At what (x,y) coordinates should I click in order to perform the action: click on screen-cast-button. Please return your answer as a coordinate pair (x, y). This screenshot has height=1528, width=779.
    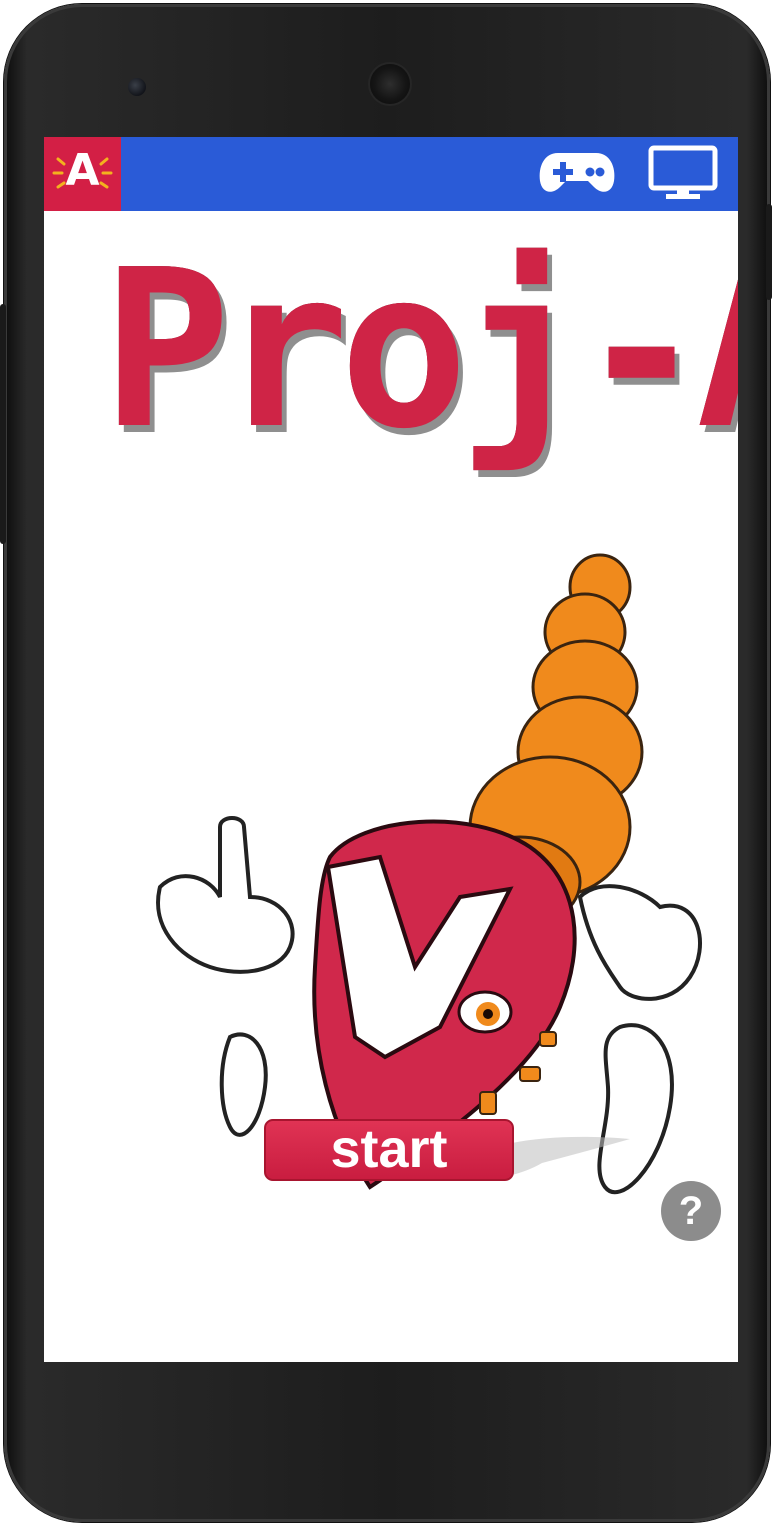
    Looking at the image, I should click on (683, 173).